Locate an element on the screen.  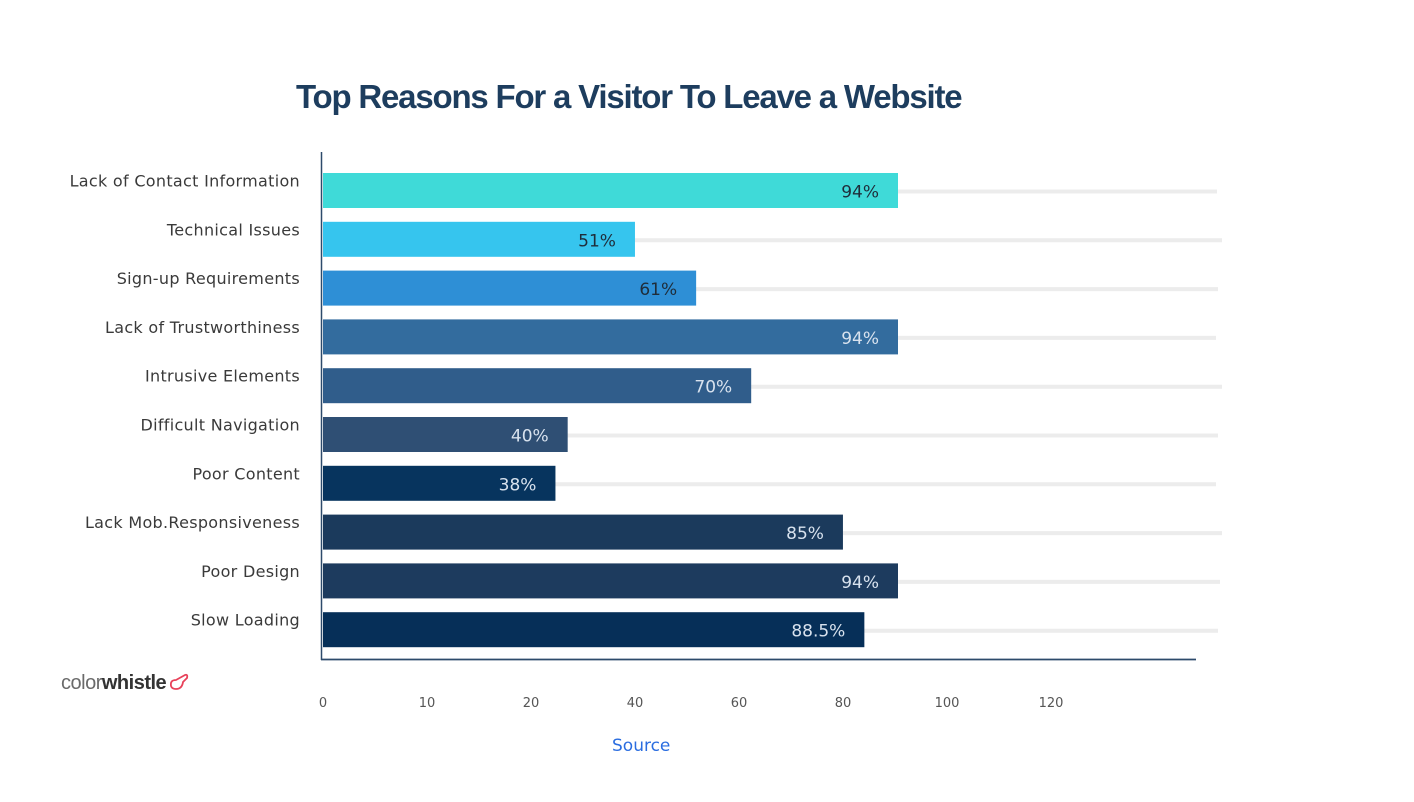
category-label: Poor Content is located at coordinates (246, 473).